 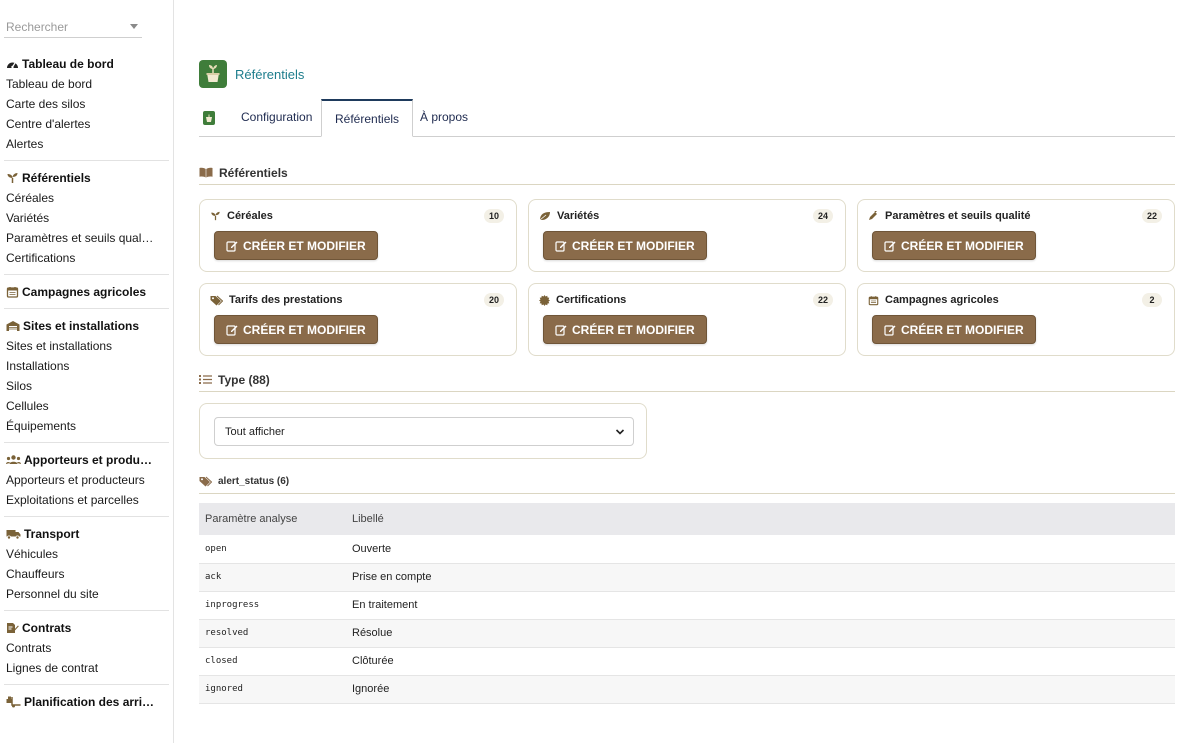 I want to click on sidebar-item: Contrats, so click(x=85, y=648).